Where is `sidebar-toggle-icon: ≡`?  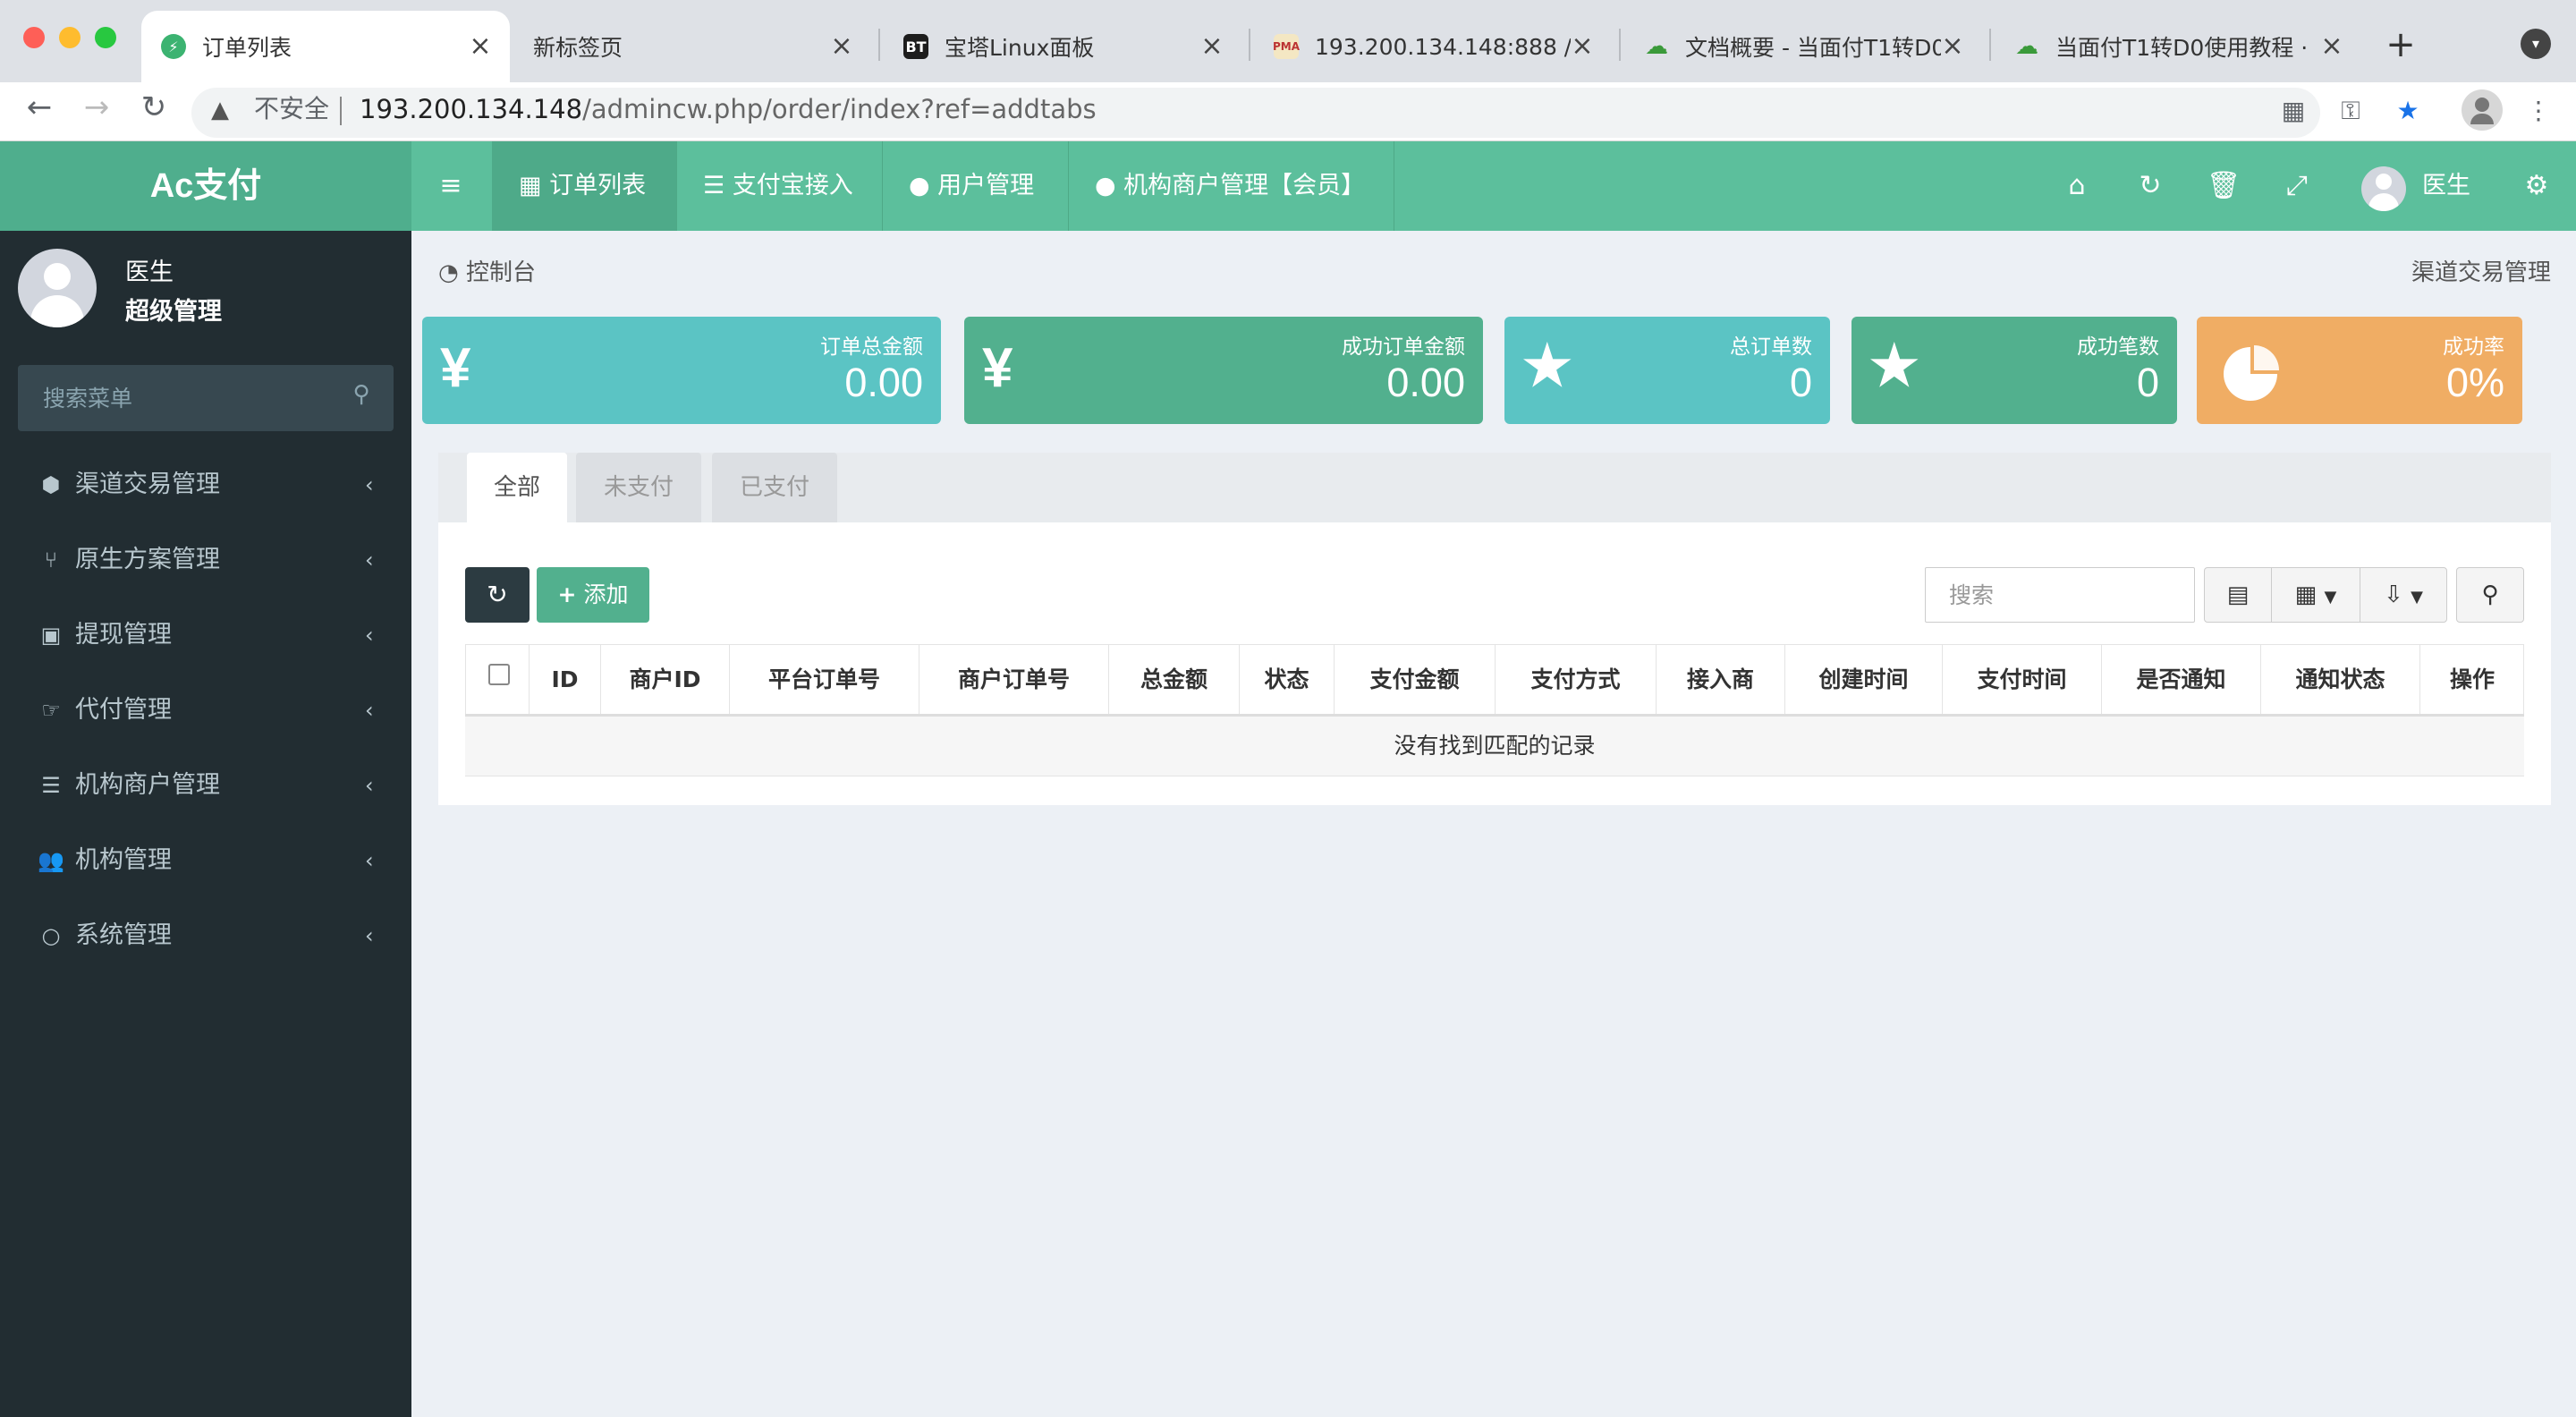 sidebar-toggle-icon: ≡ is located at coordinates (451, 186).